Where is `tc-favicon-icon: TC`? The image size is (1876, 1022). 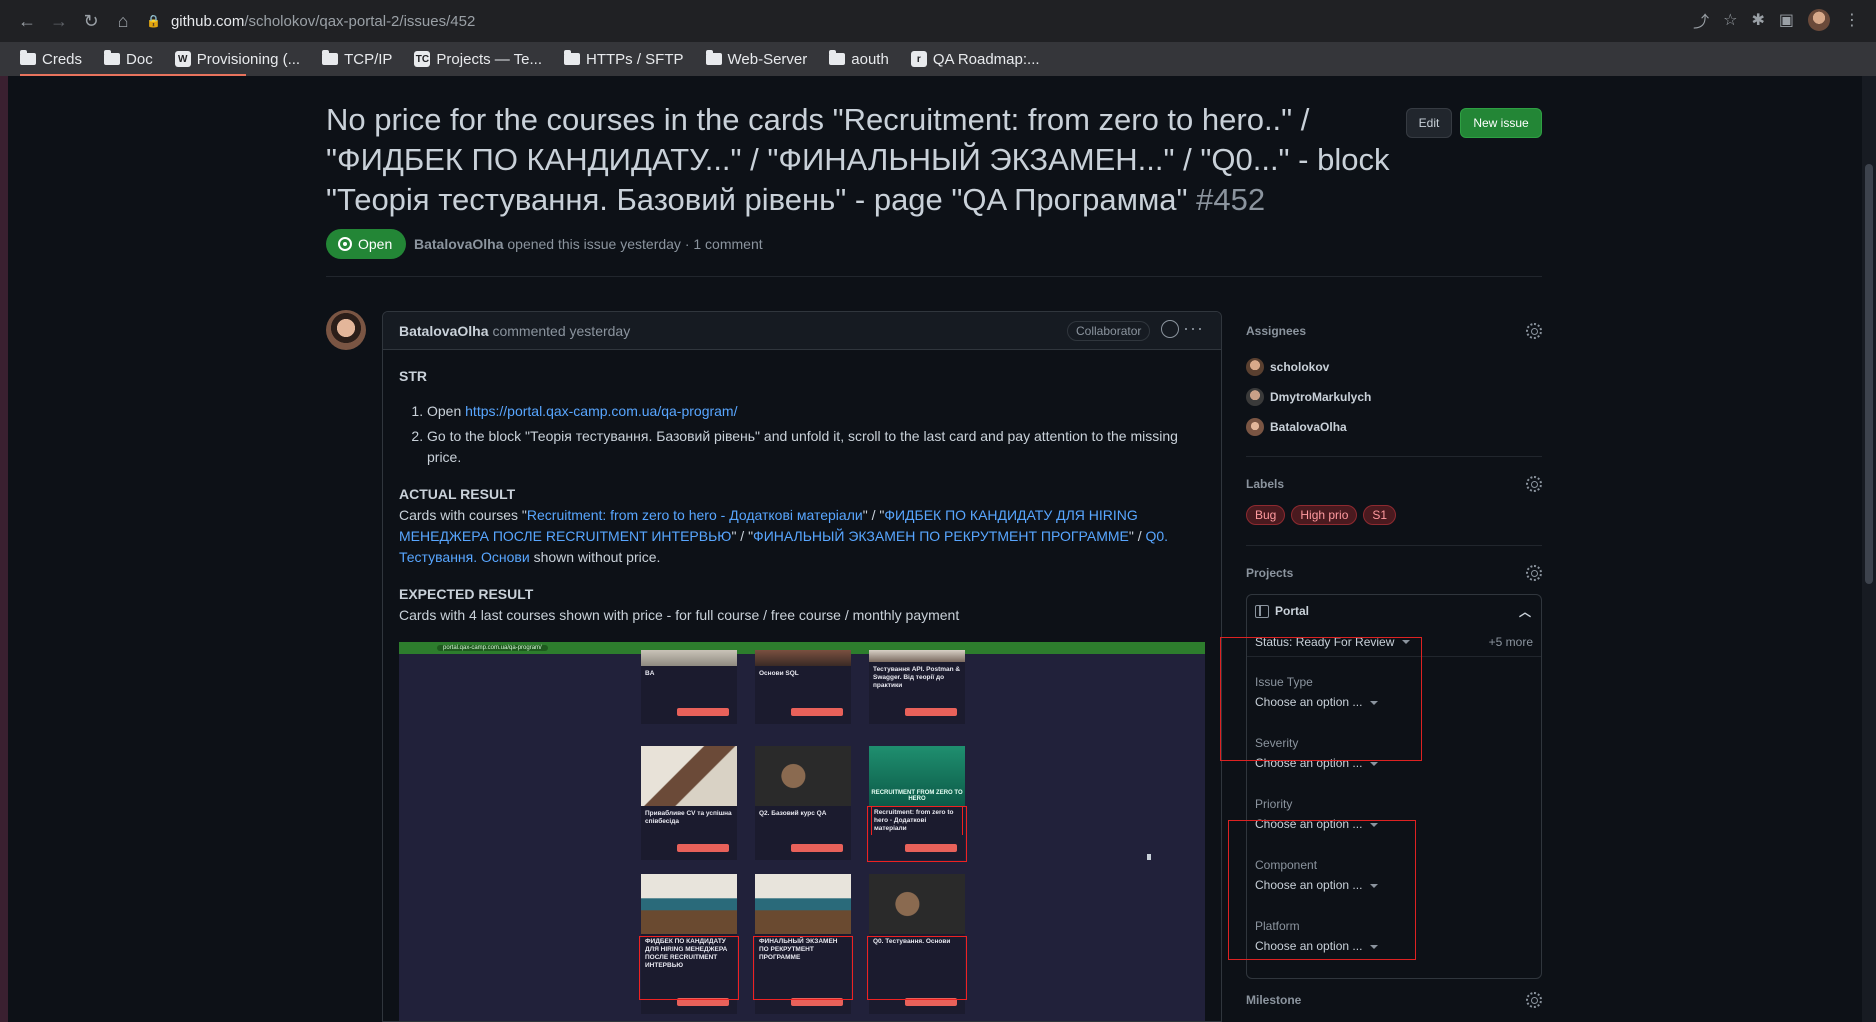 tc-favicon-icon: TC is located at coordinates (422, 59).